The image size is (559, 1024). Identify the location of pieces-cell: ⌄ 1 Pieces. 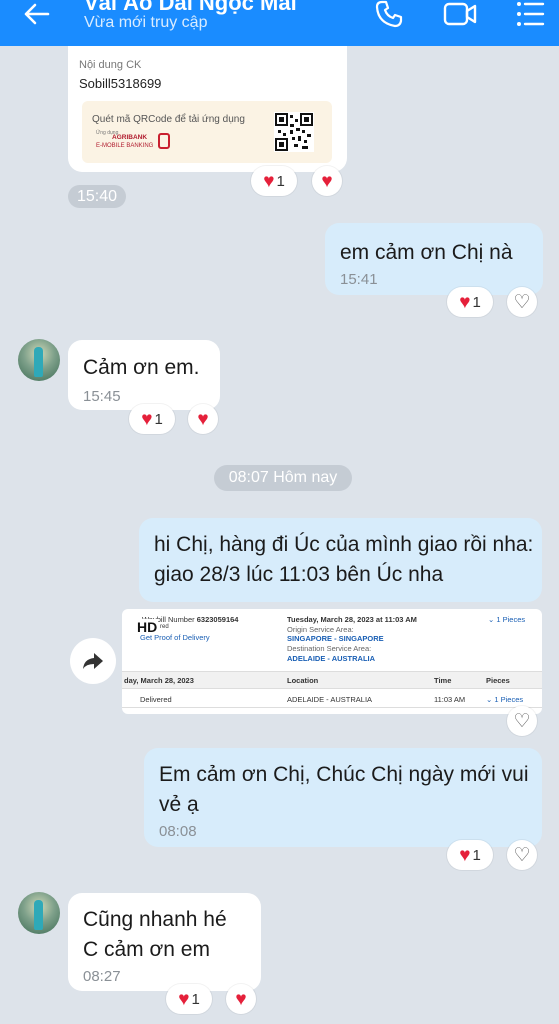
(504, 699).